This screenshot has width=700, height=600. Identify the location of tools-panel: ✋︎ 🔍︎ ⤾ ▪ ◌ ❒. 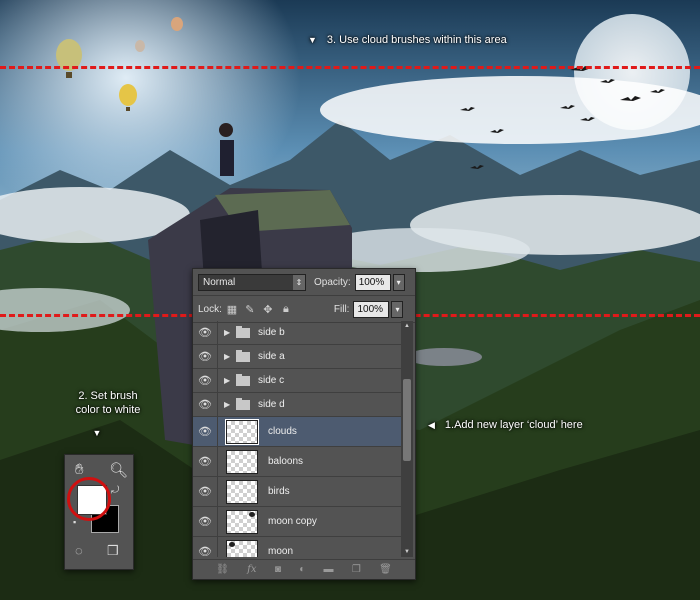
(99, 512).